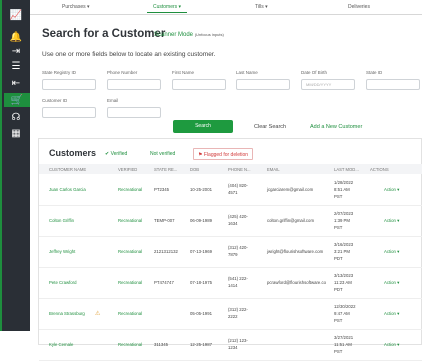  Describe the element at coordinates (201, 344) in the screenshot. I see `dob: 12-25-1987` at that location.